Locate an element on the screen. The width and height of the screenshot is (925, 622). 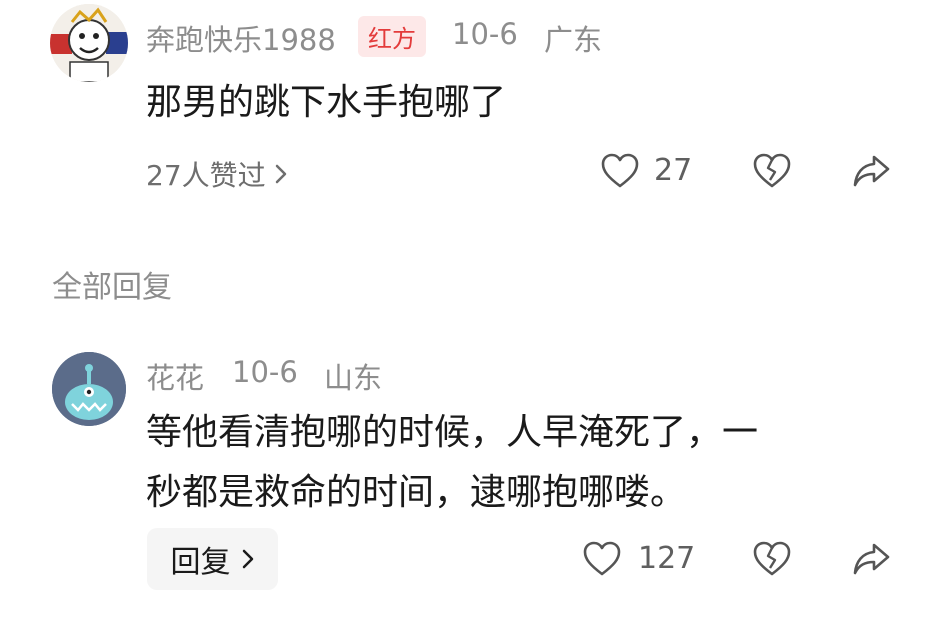
comment-avatar is located at coordinates (89, 43).